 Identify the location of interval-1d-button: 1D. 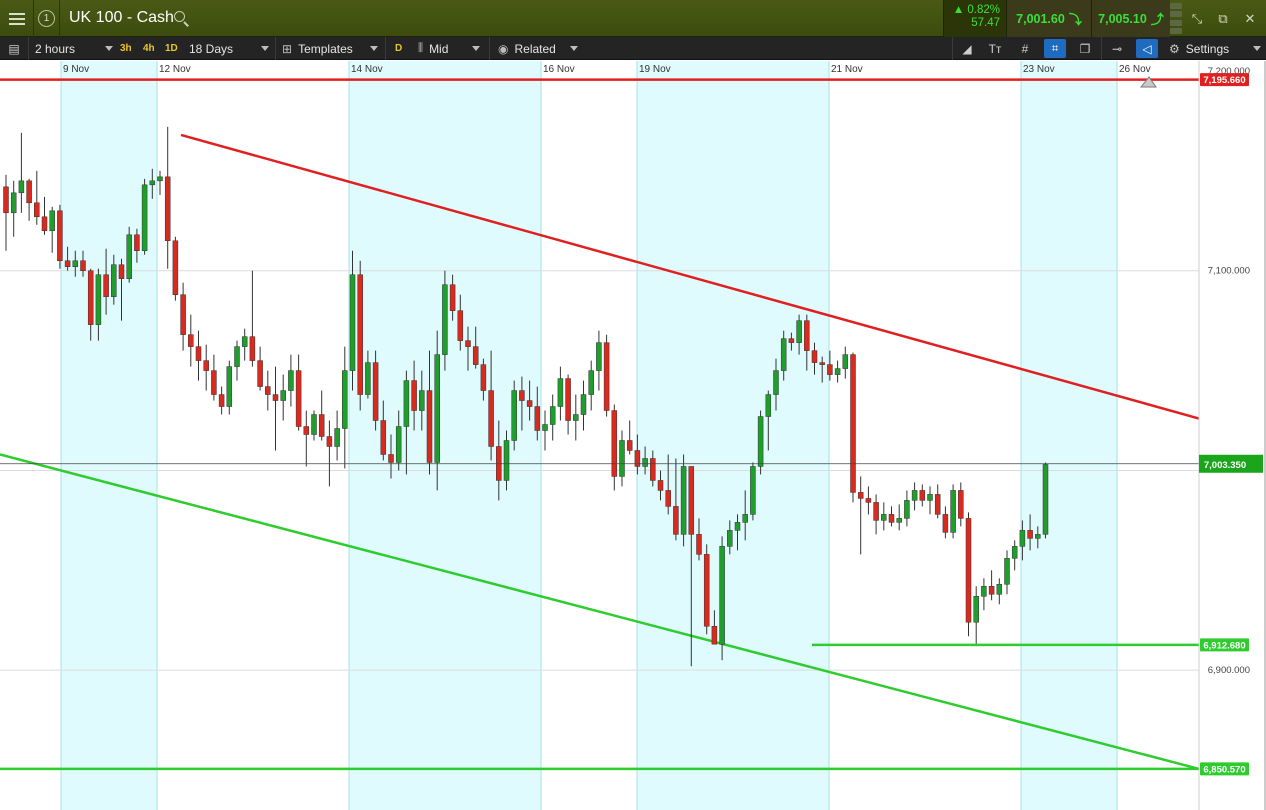
(171, 48).